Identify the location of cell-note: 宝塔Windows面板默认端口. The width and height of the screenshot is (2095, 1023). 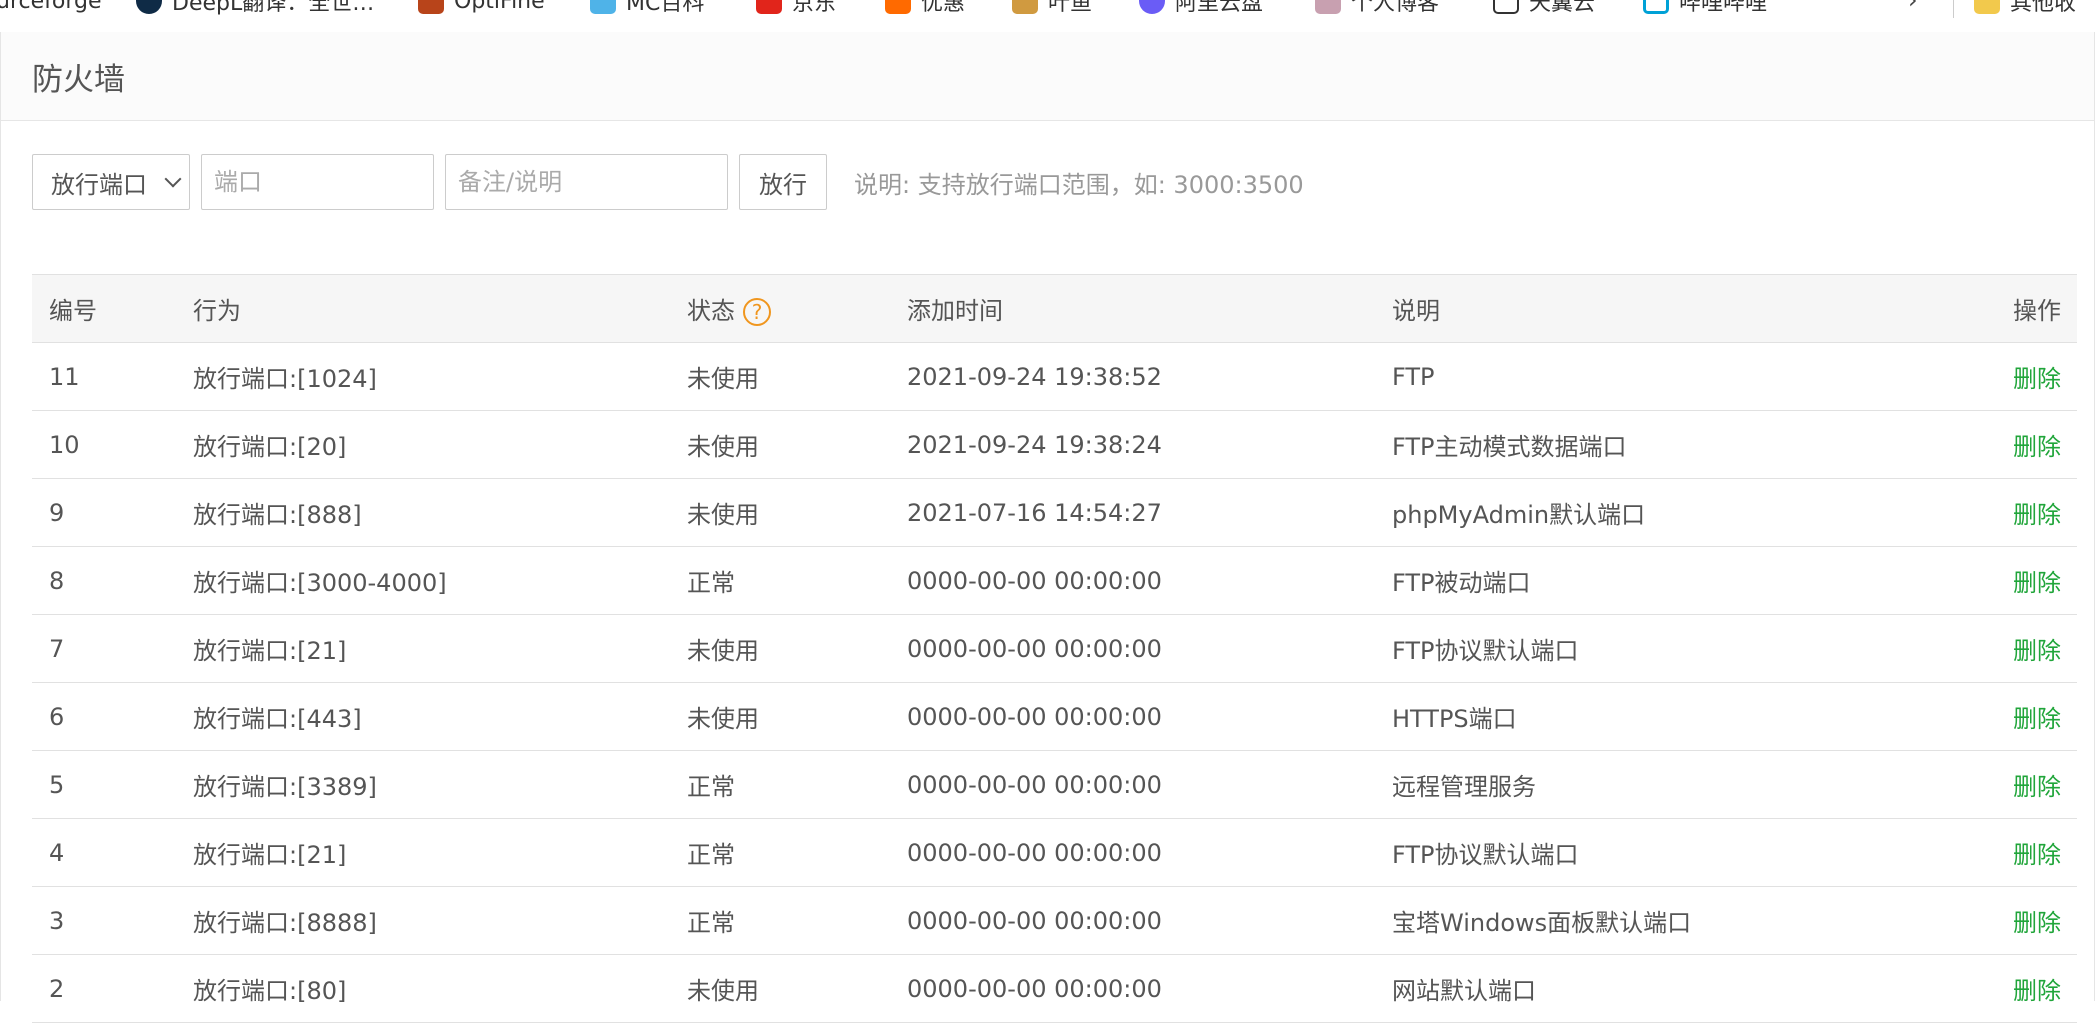
(1635, 920).